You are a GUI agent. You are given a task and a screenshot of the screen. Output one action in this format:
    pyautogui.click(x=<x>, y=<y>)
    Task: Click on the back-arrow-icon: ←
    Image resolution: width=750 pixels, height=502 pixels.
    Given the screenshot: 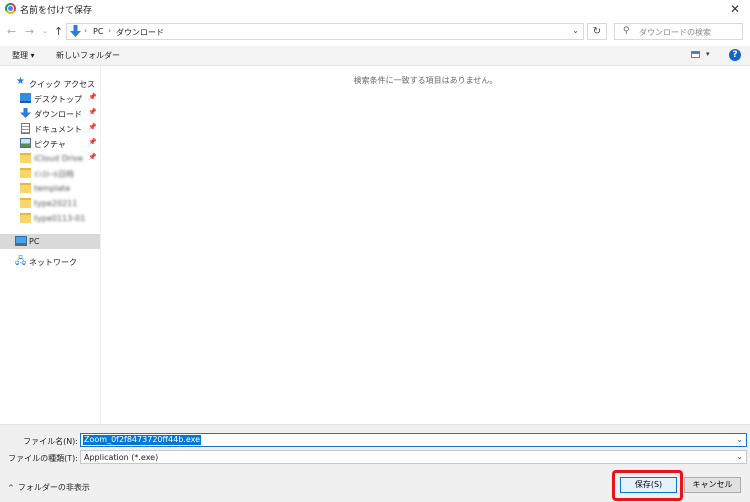 What is the action you would take?
    pyautogui.click(x=11, y=31)
    